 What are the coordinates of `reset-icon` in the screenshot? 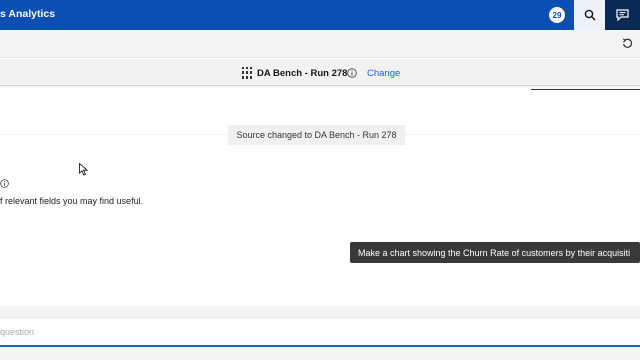 It's located at (627, 42).